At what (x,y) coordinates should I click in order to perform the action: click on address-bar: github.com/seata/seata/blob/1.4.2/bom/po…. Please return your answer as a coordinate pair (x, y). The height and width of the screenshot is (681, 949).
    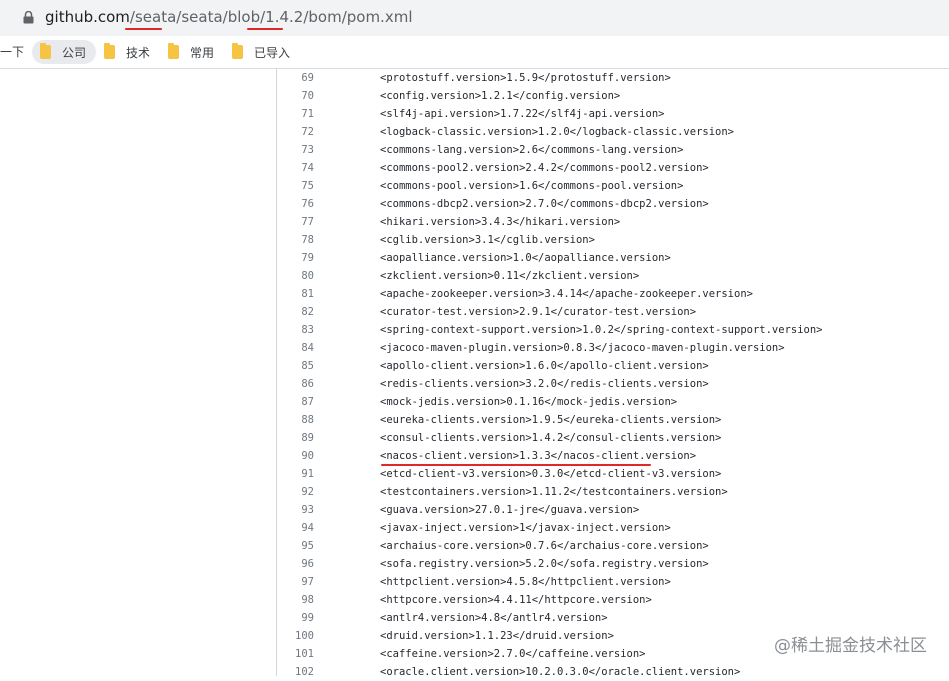
    Looking at the image, I should click on (474, 18).